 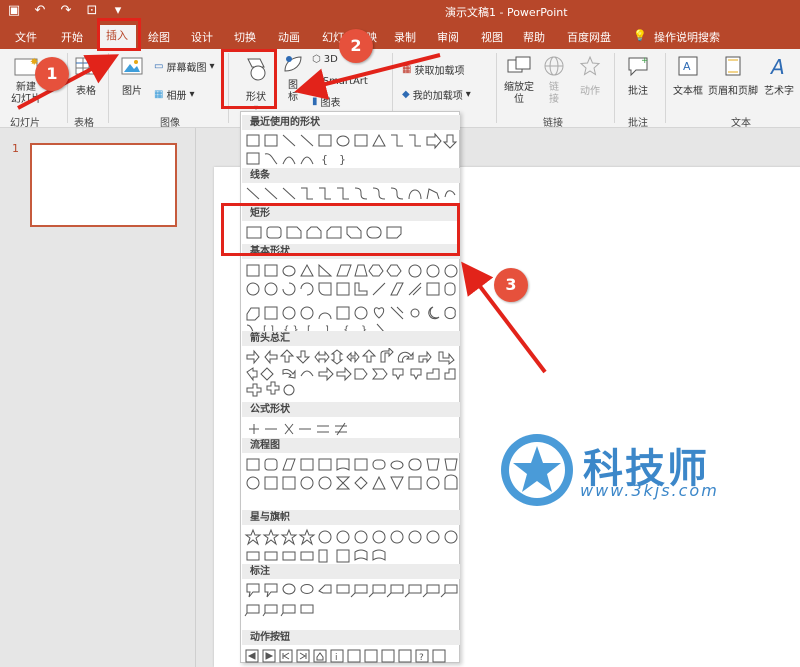 I want to click on customize-icon: ▾, so click(x=118, y=10).